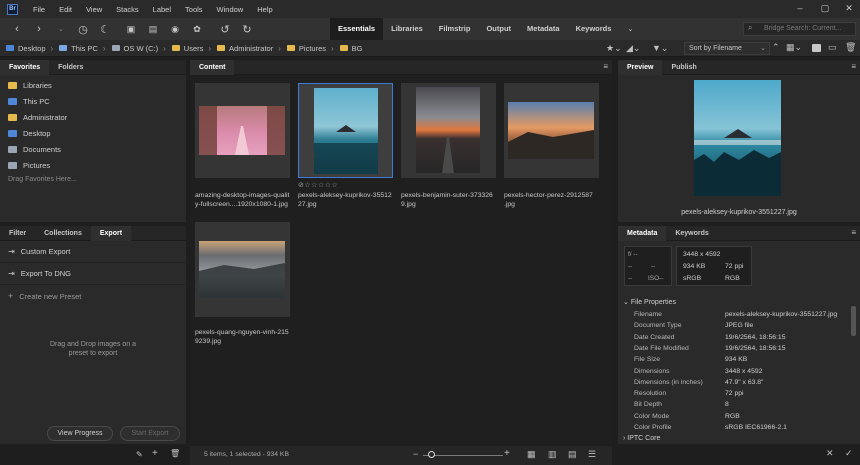 The width and height of the screenshot is (860, 465). I want to click on metadata-value: 934 KB, so click(736, 361).